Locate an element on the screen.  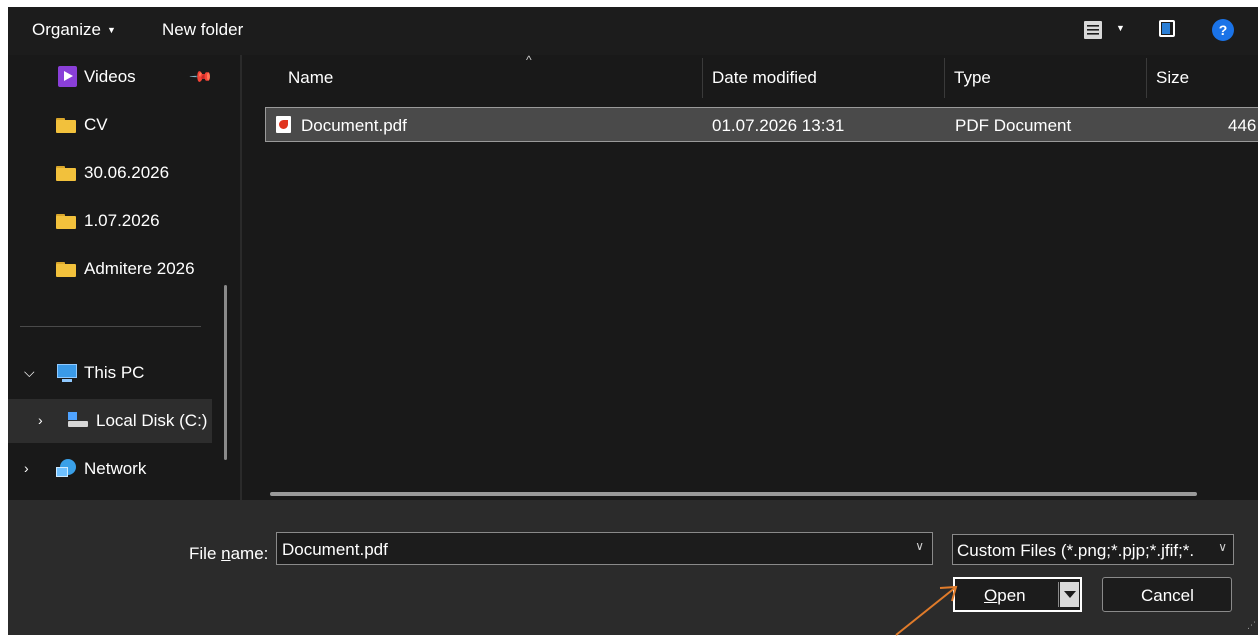
open-button-label: Open is located at coordinates (1005, 595).